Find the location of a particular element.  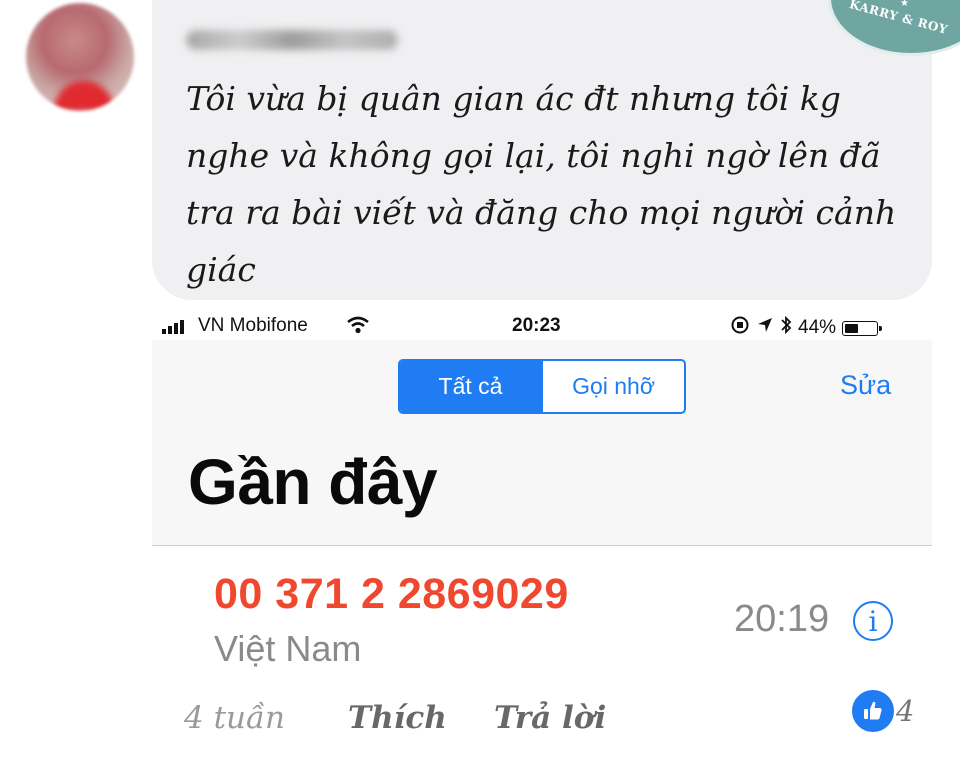

bluetooth-icon is located at coordinates (786, 328).